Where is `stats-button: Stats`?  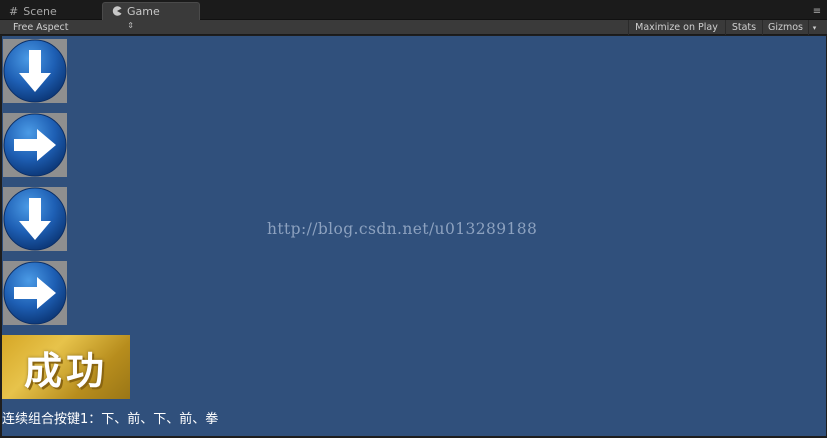
stats-button: Stats is located at coordinates (743, 27).